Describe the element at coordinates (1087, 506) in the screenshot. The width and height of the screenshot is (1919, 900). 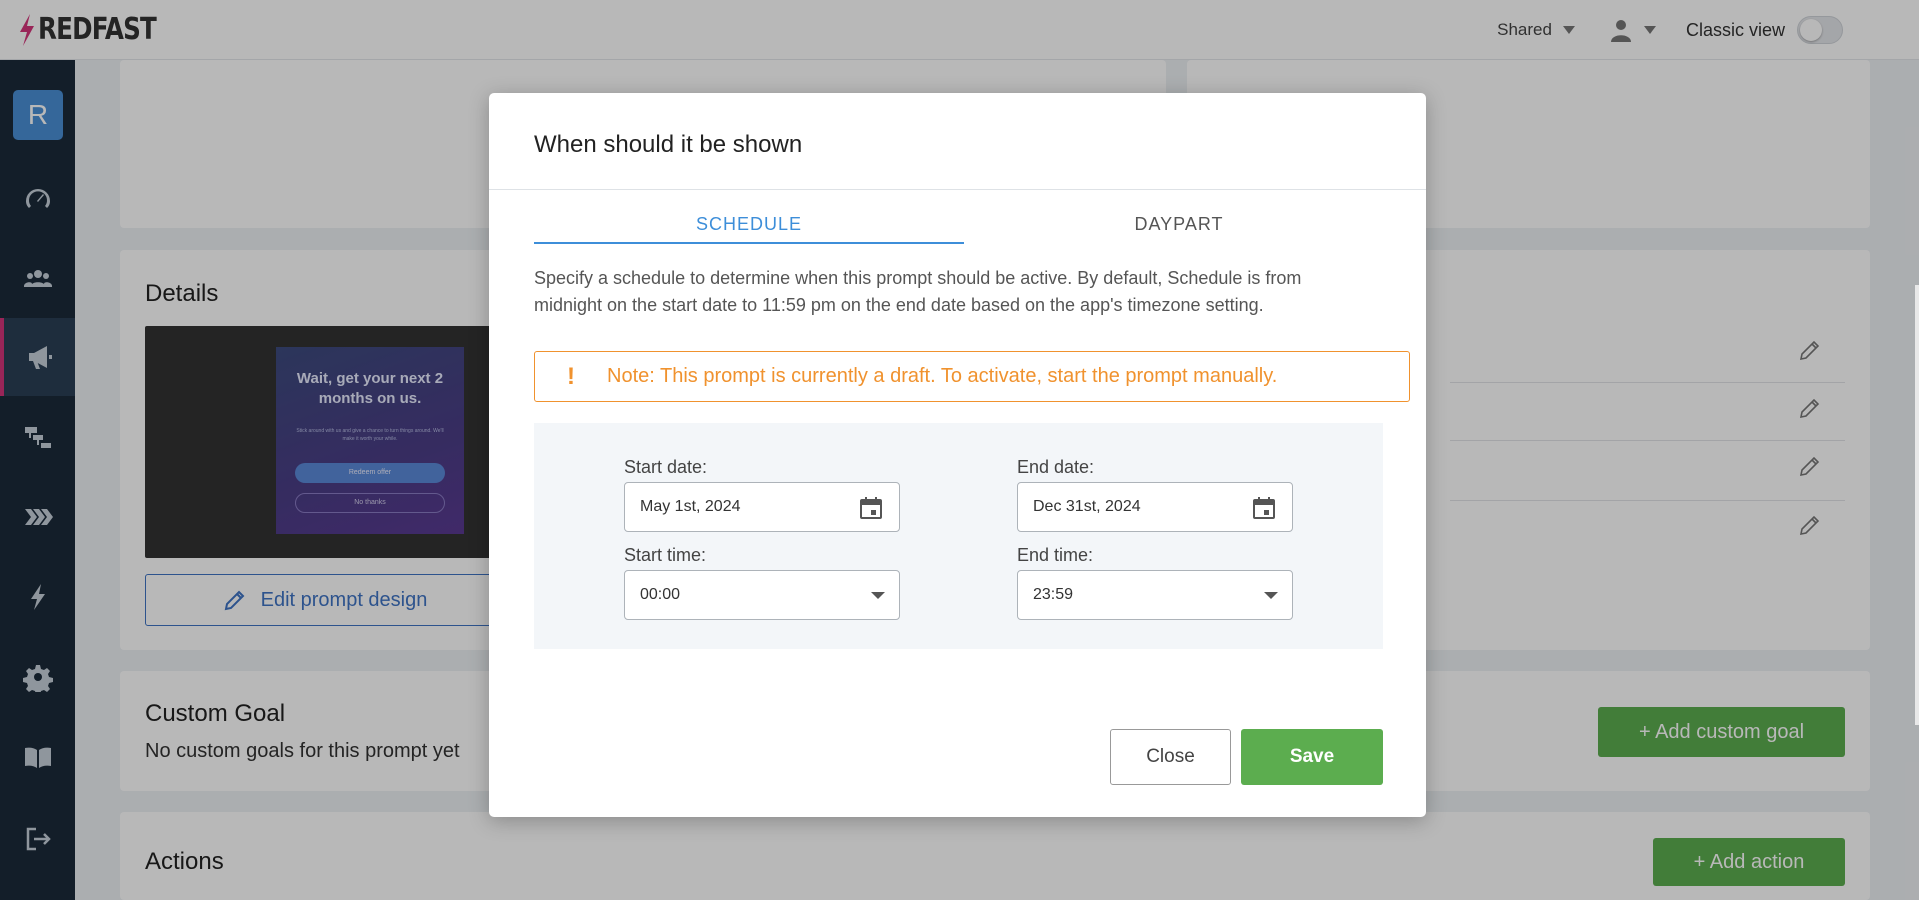
I see `end-date-value: Dec 31st, 2024` at that location.